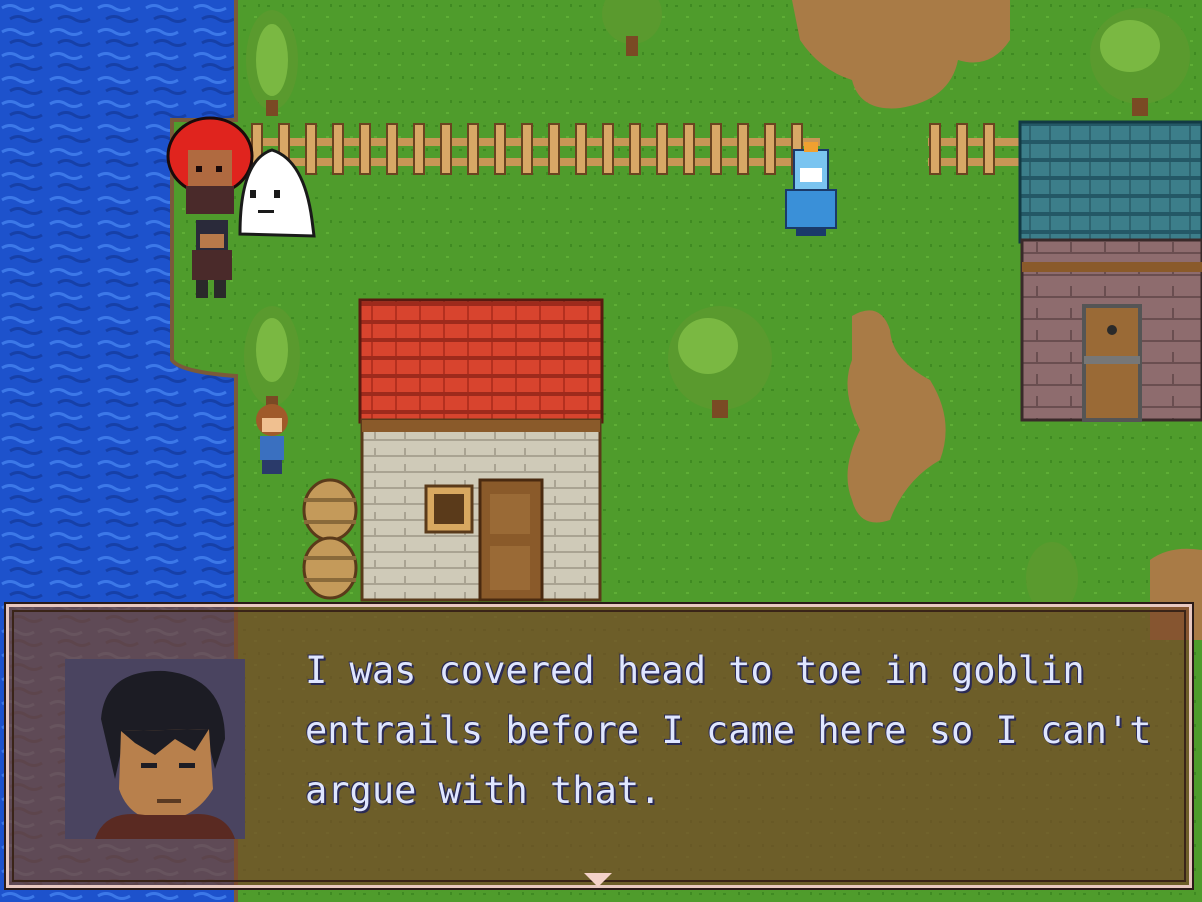  What do you see at coordinates (598, 880) in the screenshot?
I see `down-triangle-icon` at bounding box center [598, 880].